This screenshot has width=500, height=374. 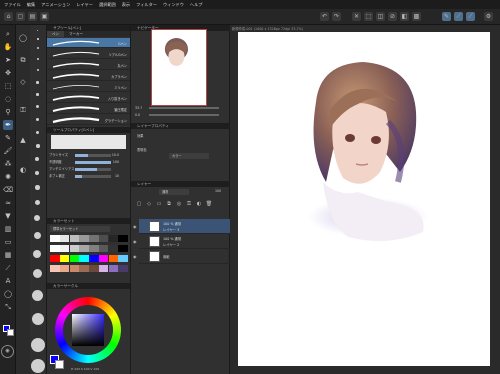 I want to click on setting-row: 手ブレ補正 10, so click(x=88, y=176).